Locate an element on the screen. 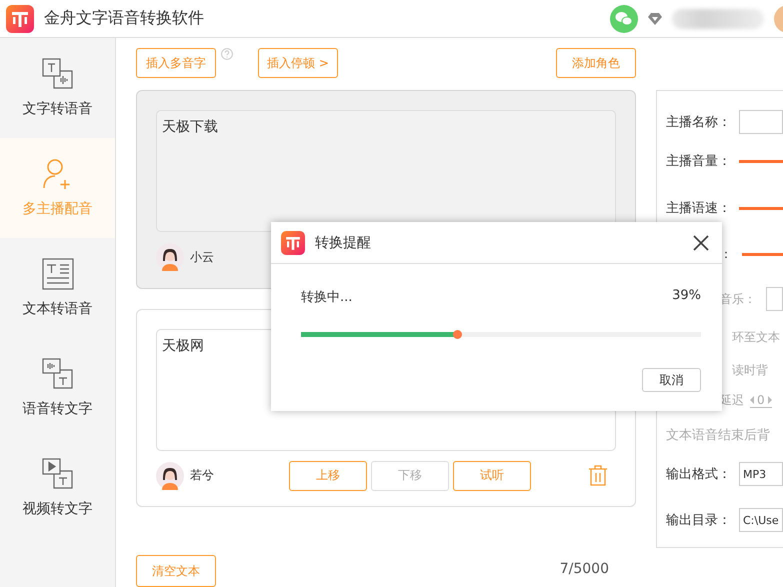 Image resolution: width=783 pixels, height=587 pixels. sidebar-item: 语音转文字 is located at coordinates (57, 388).